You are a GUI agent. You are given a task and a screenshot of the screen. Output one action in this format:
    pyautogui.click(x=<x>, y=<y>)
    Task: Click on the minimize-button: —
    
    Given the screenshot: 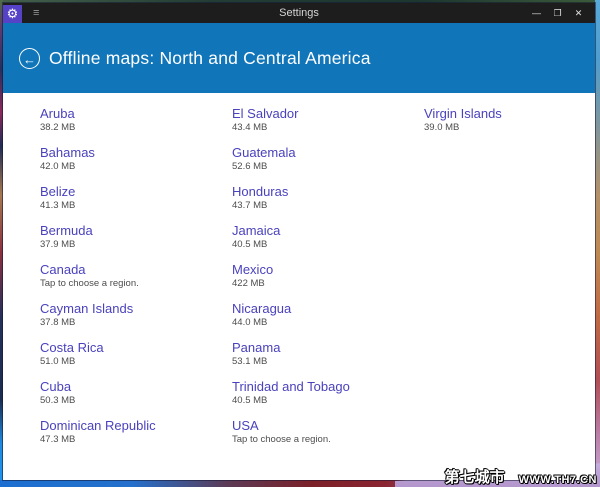 What is the action you would take?
    pyautogui.click(x=536, y=13)
    